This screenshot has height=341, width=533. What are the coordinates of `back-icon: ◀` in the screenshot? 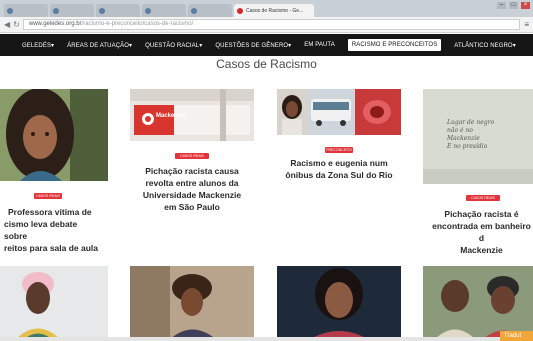 It's located at (7, 24).